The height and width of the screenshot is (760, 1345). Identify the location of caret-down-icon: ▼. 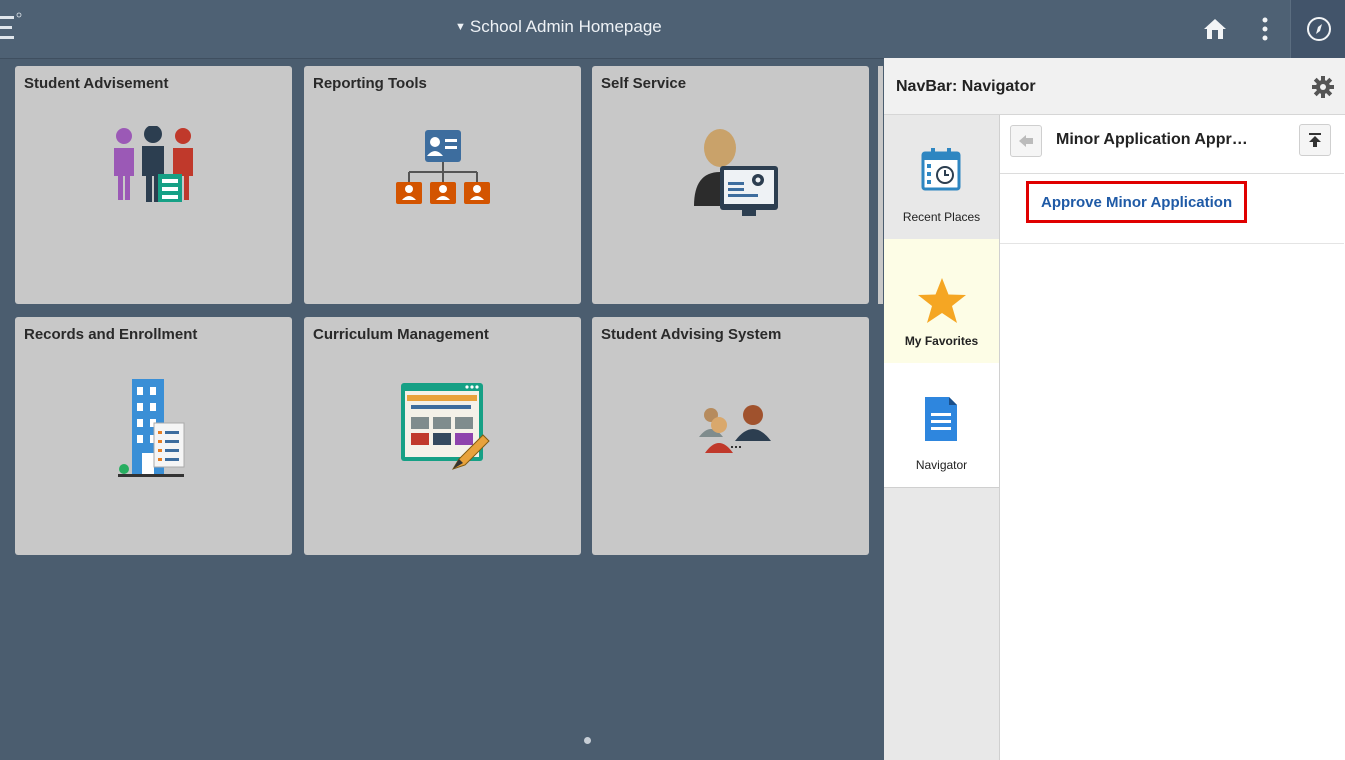
(460, 27).